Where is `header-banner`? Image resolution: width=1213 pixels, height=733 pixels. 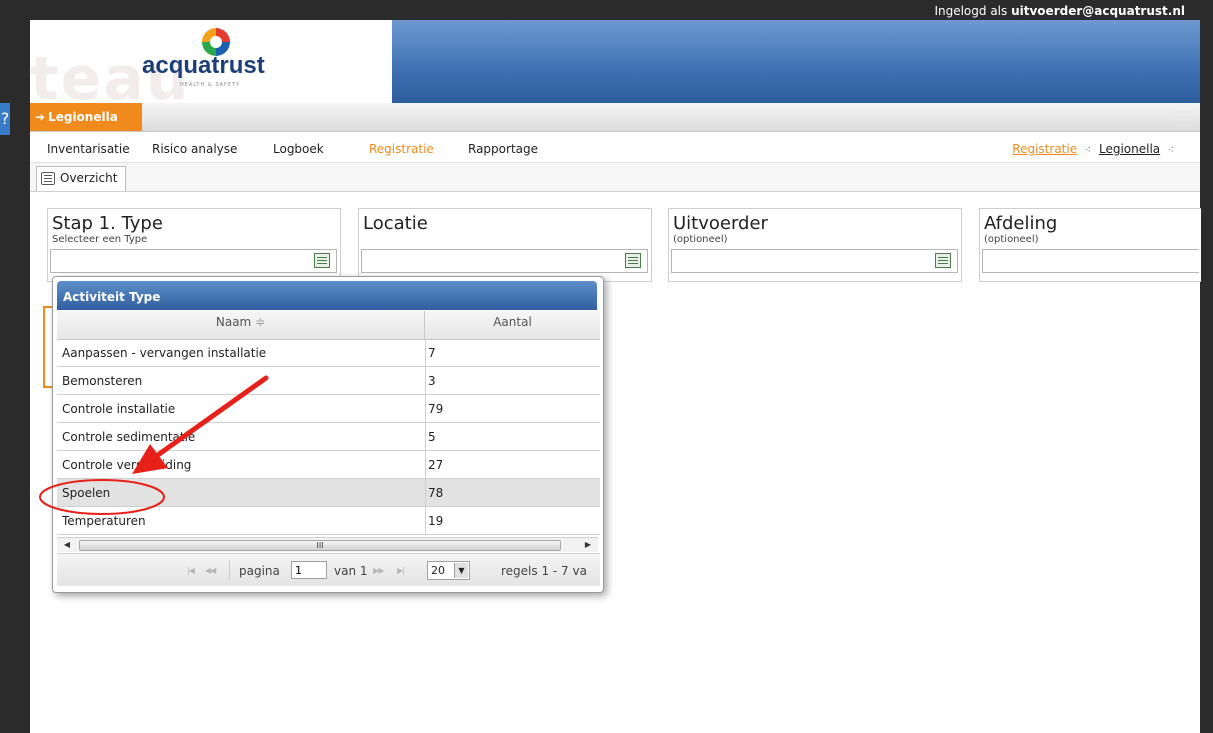 header-banner is located at coordinates (796, 61).